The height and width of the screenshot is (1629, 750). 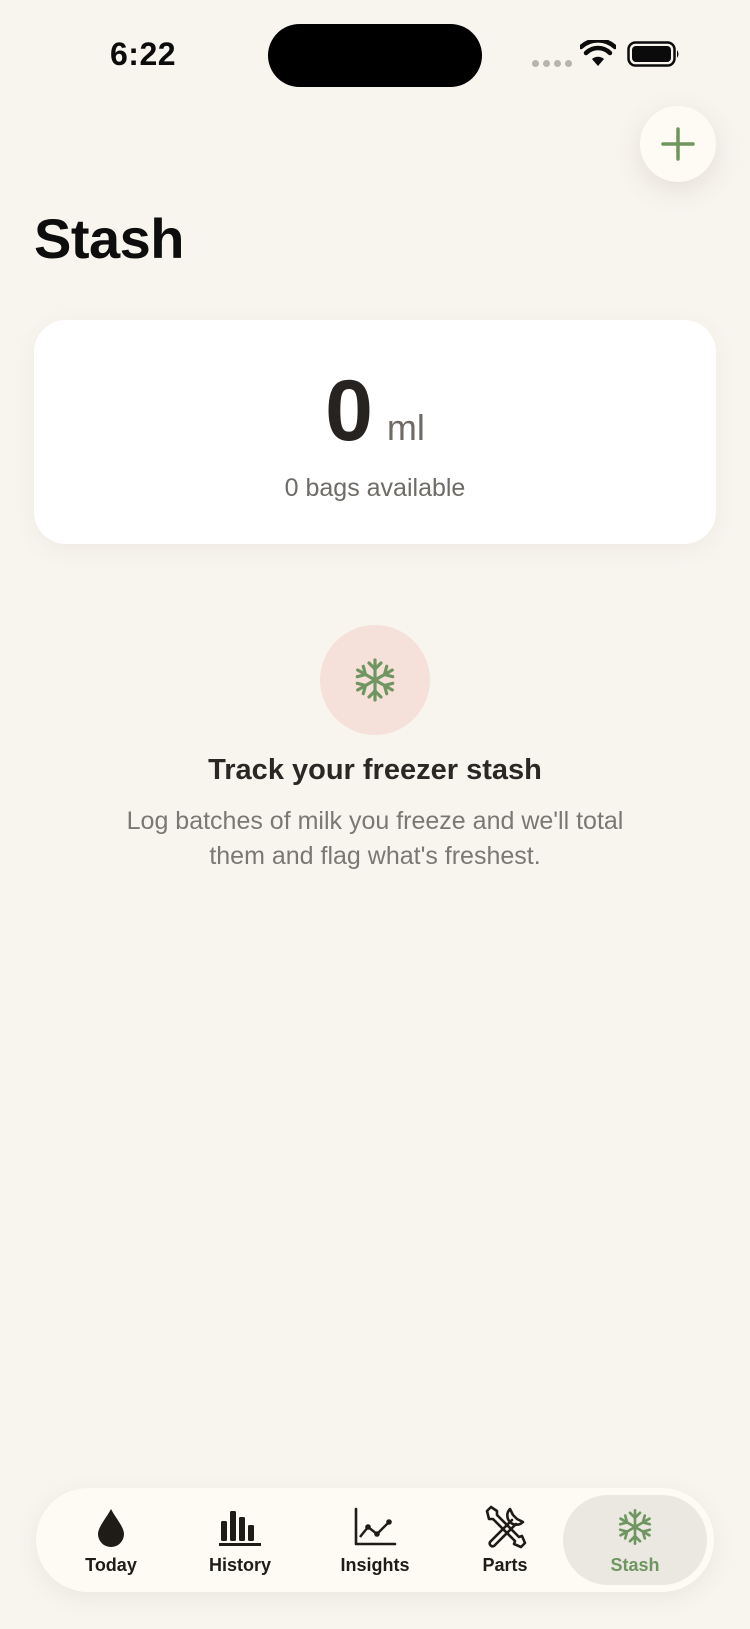 What do you see at coordinates (375, 770) in the screenshot?
I see `empty-state-title: Track your freezer stash` at bounding box center [375, 770].